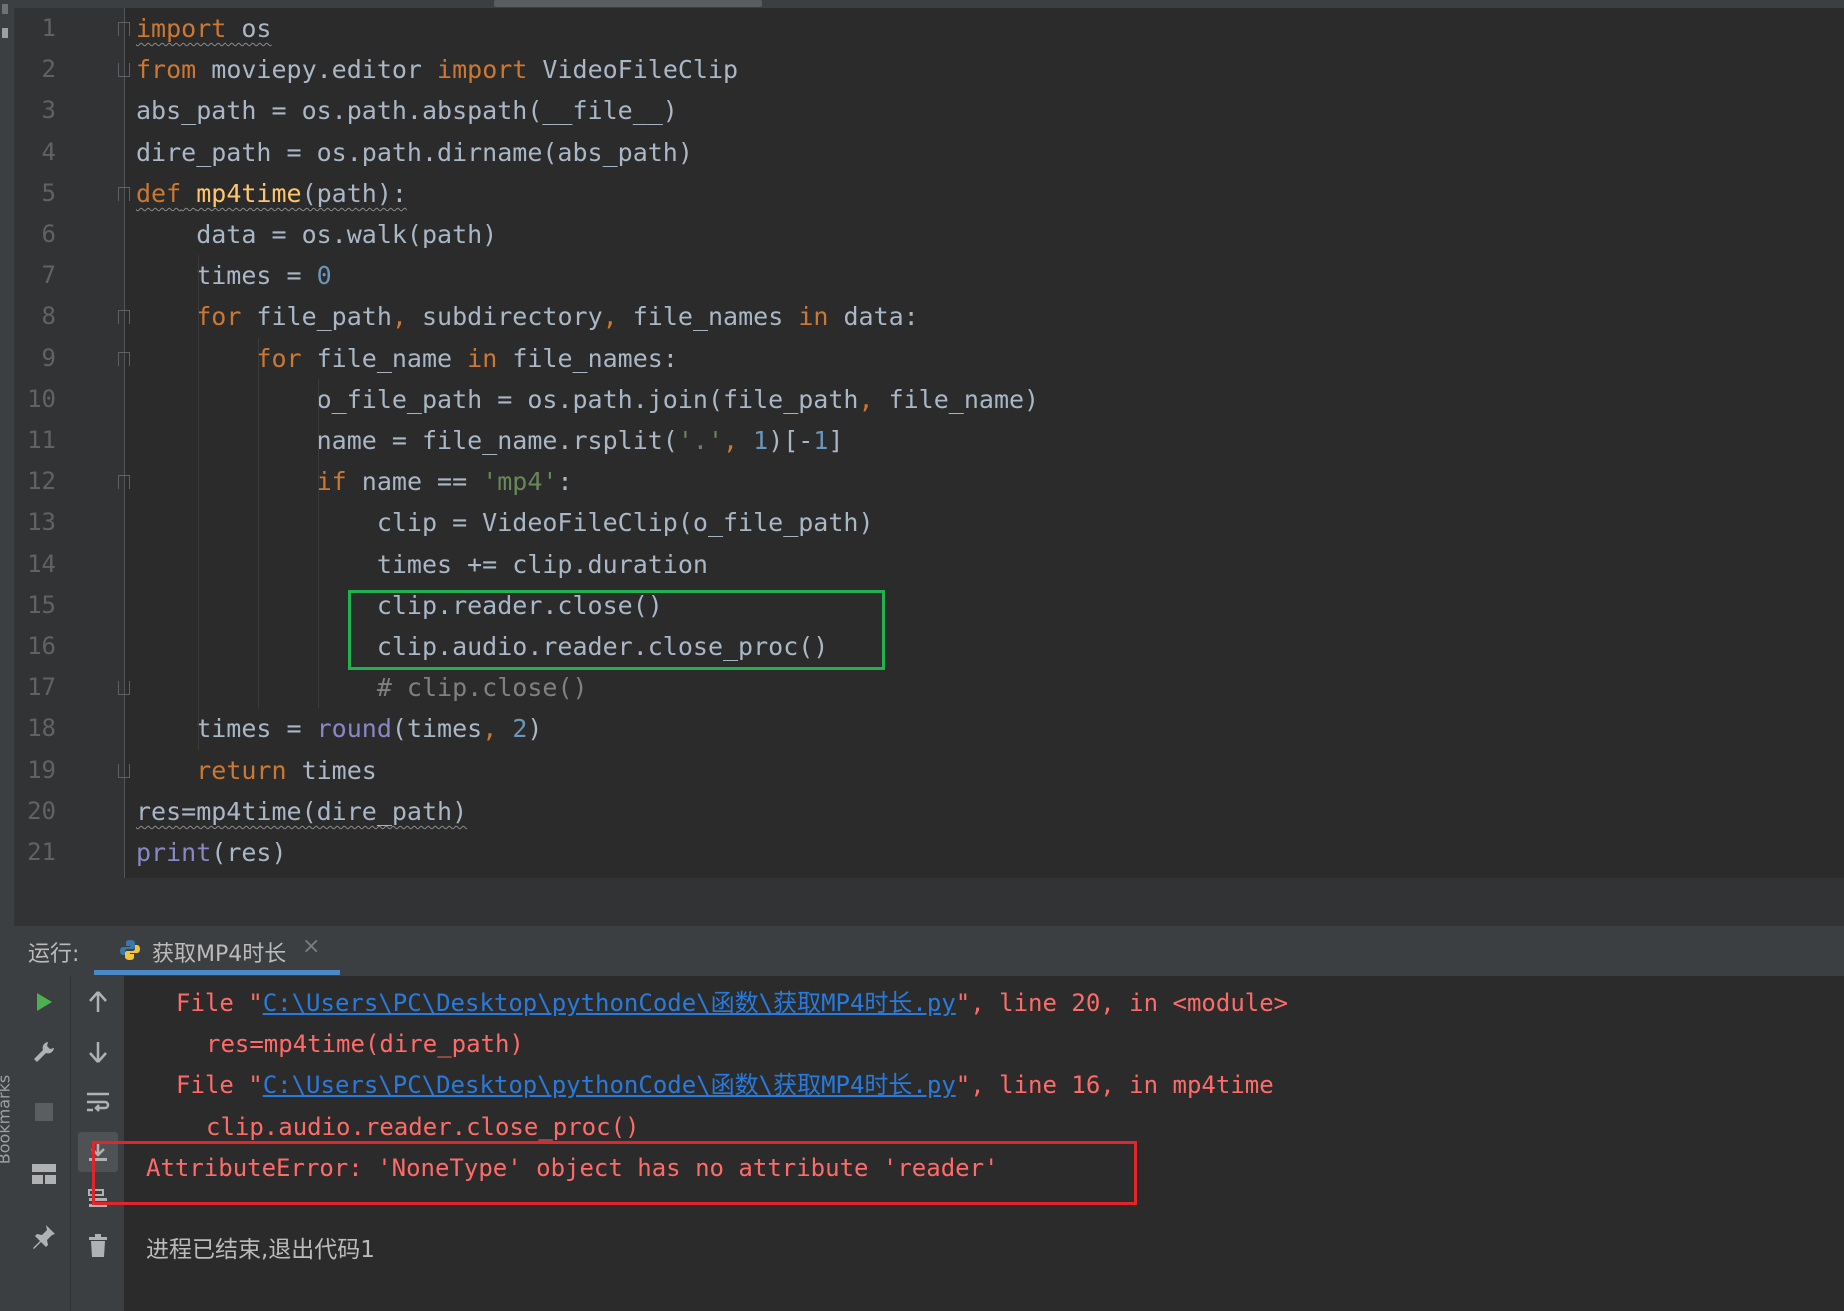 The width and height of the screenshot is (1844, 1311). What do you see at coordinates (407, 110) in the screenshot?
I see `code-line: abs_path = os.path.abspath(__file__)` at bounding box center [407, 110].